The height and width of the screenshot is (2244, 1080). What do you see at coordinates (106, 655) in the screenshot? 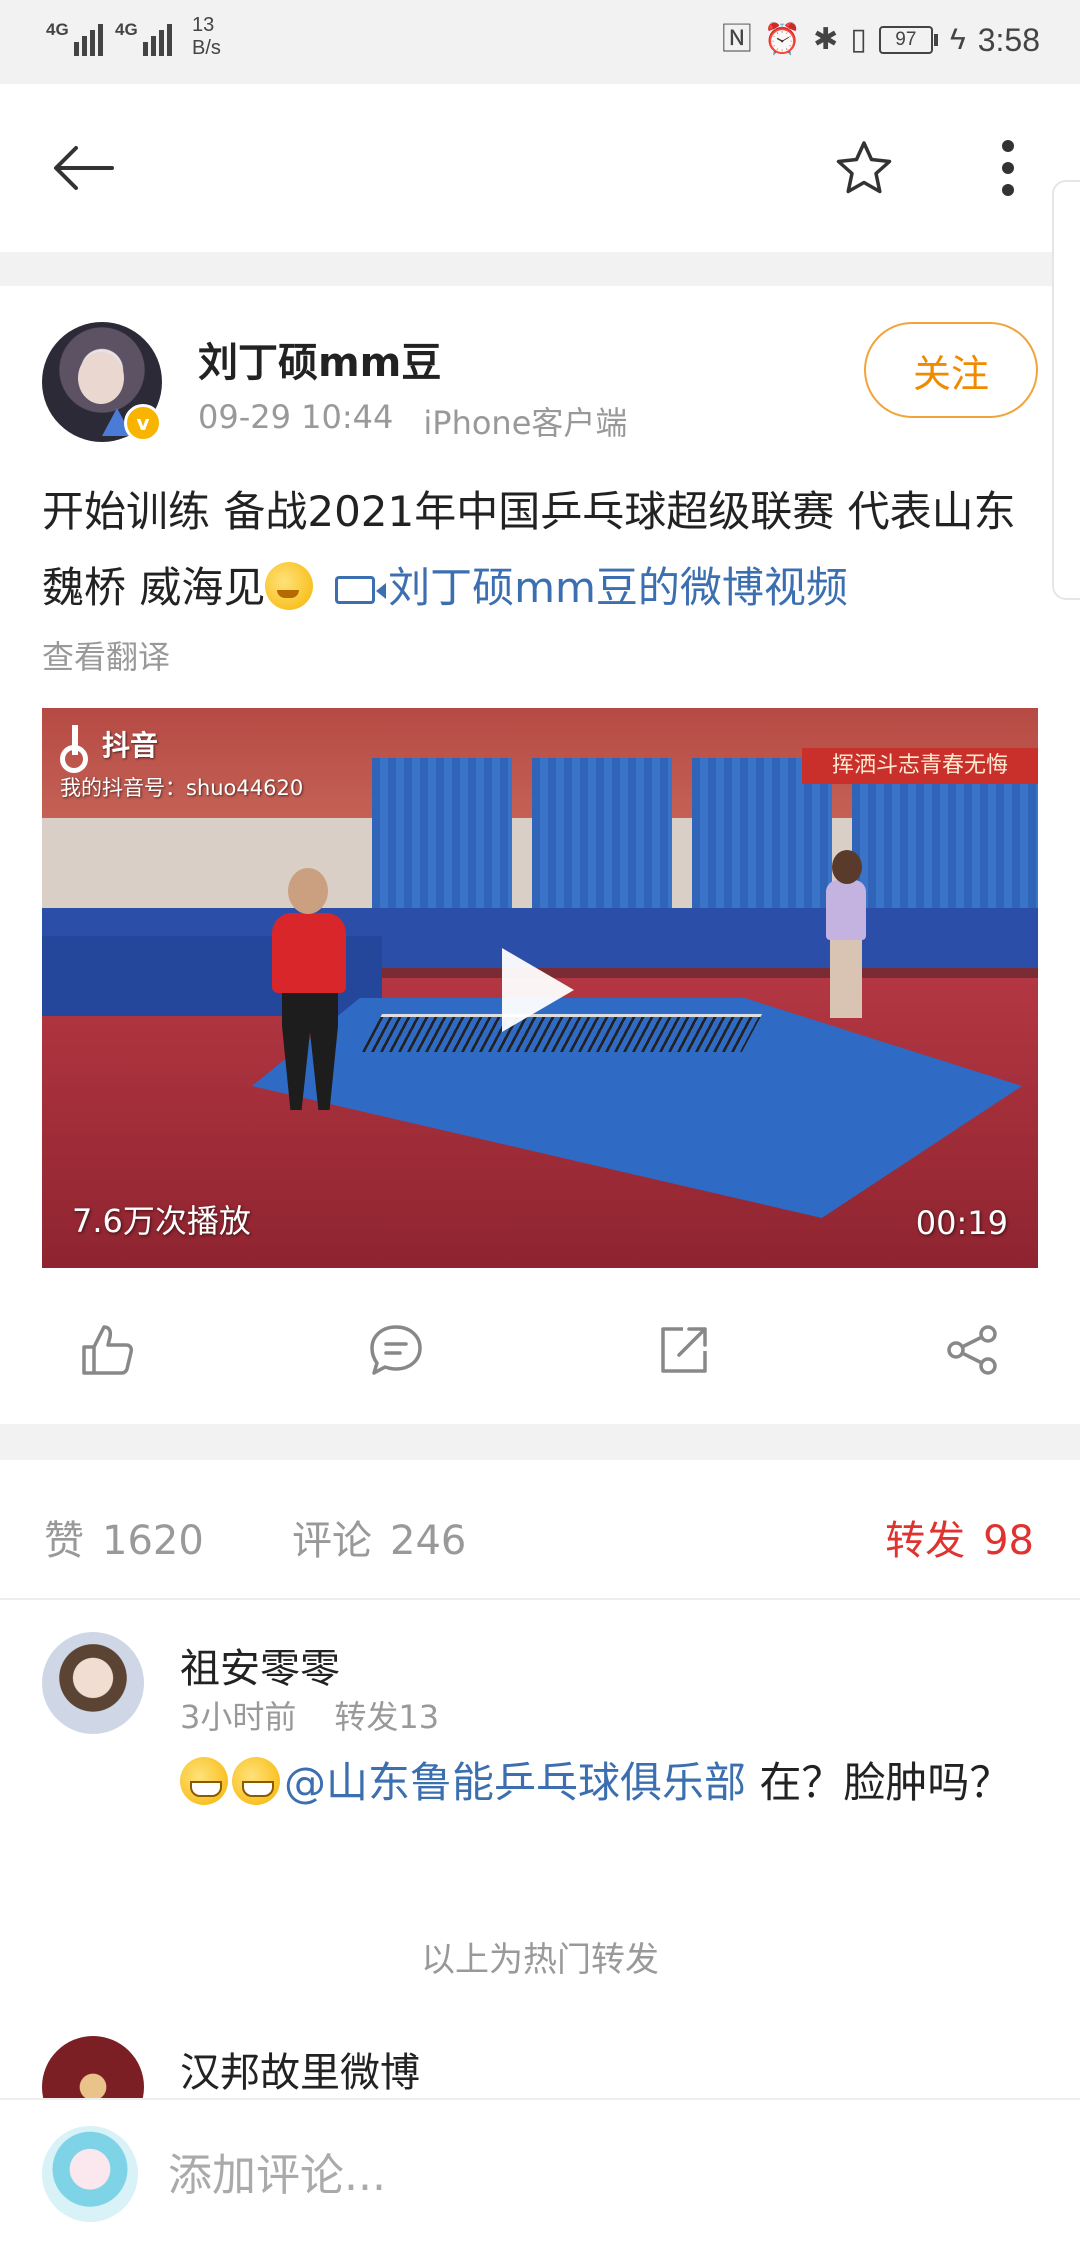
I see `translate-link: 查看翻译` at bounding box center [106, 655].